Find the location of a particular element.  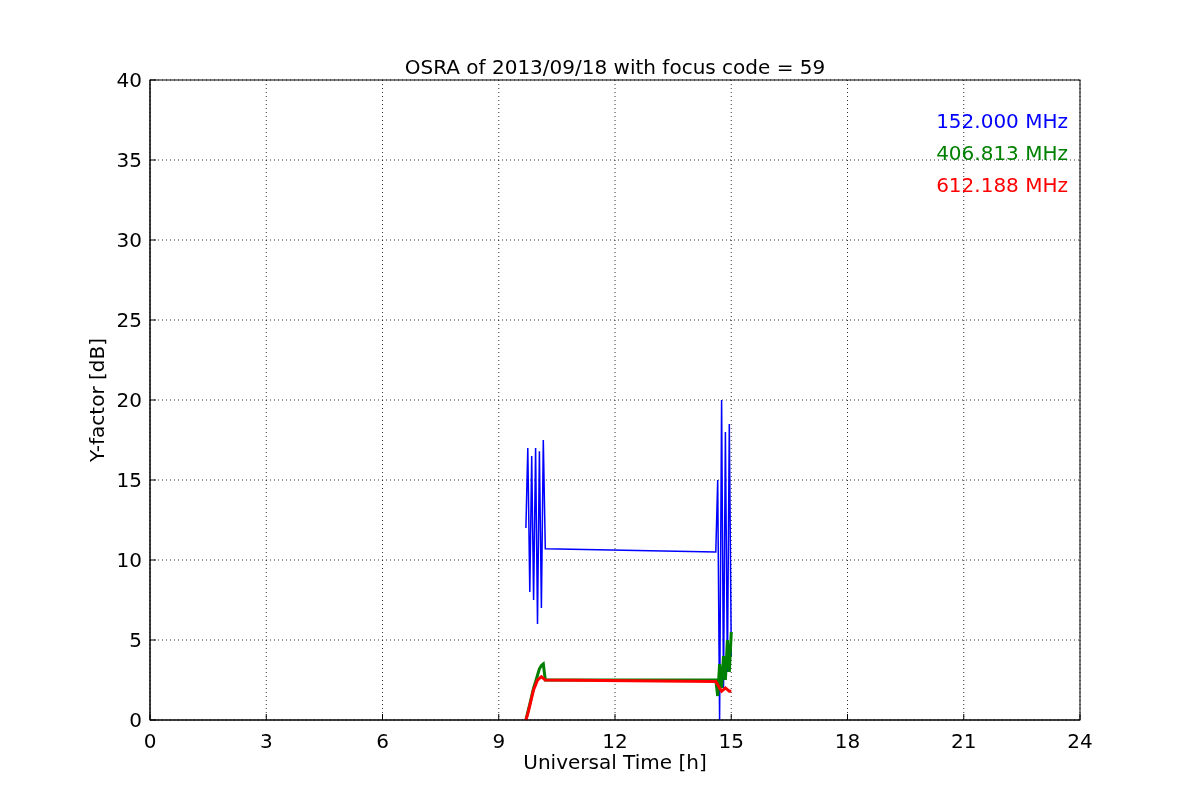

y-axis-label: Y-factor [dB] is located at coordinates (97, 400).